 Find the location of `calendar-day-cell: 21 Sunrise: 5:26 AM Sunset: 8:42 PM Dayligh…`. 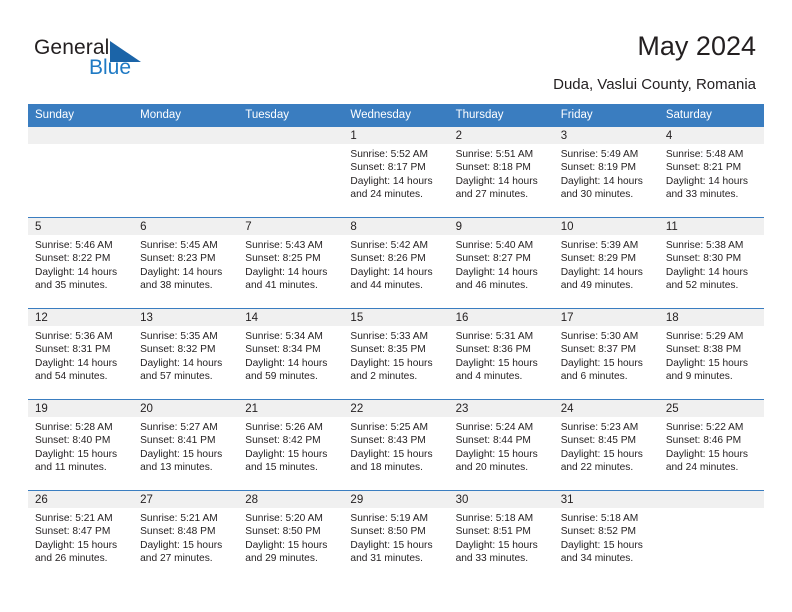

calendar-day-cell: 21 Sunrise: 5:26 AM Sunset: 8:42 PM Dayligh… is located at coordinates (291, 445).